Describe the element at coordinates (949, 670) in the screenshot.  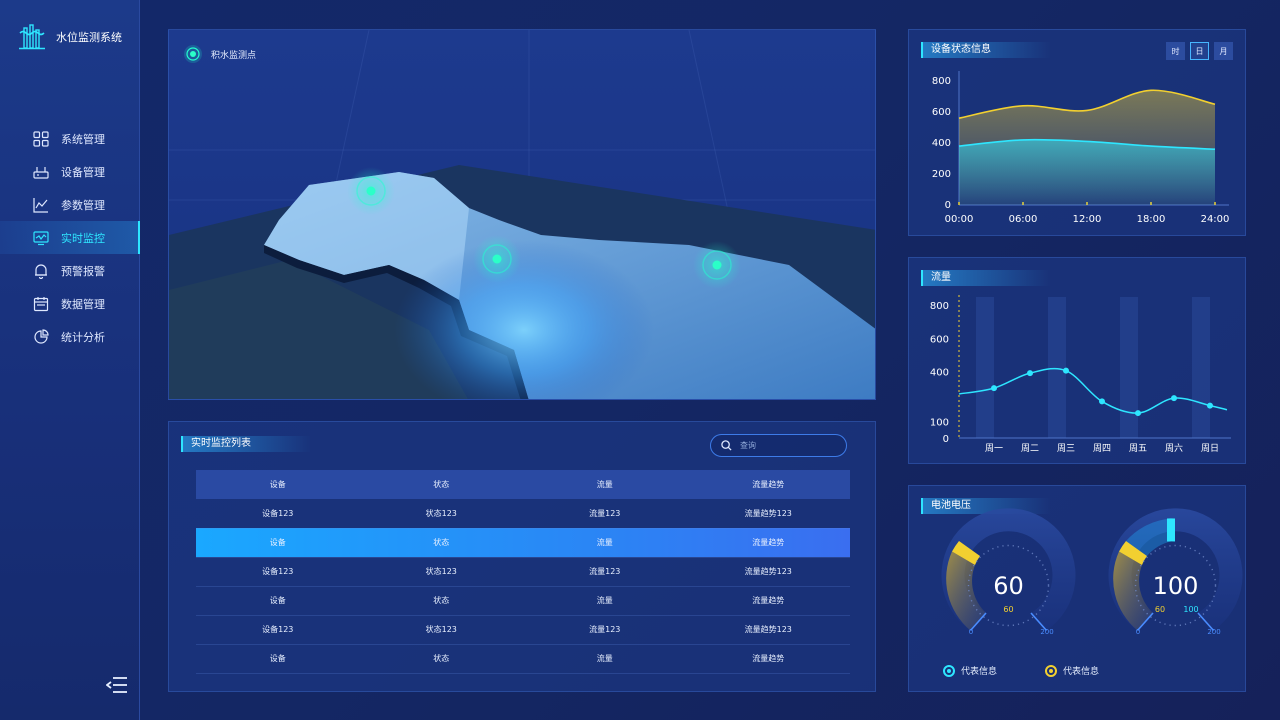
I see `cyan-dot-icon` at that location.